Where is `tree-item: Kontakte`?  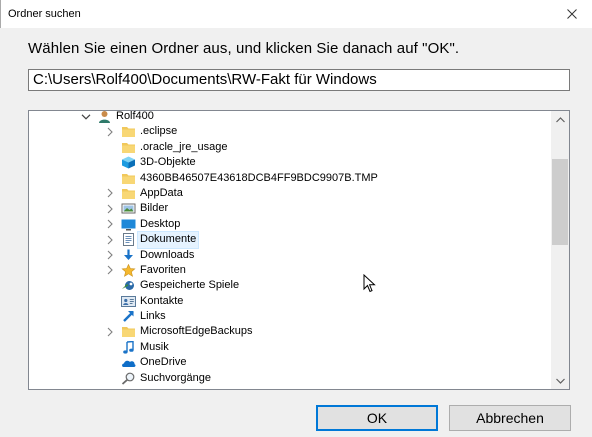 tree-item: Kontakte is located at coordinates (290, 301).